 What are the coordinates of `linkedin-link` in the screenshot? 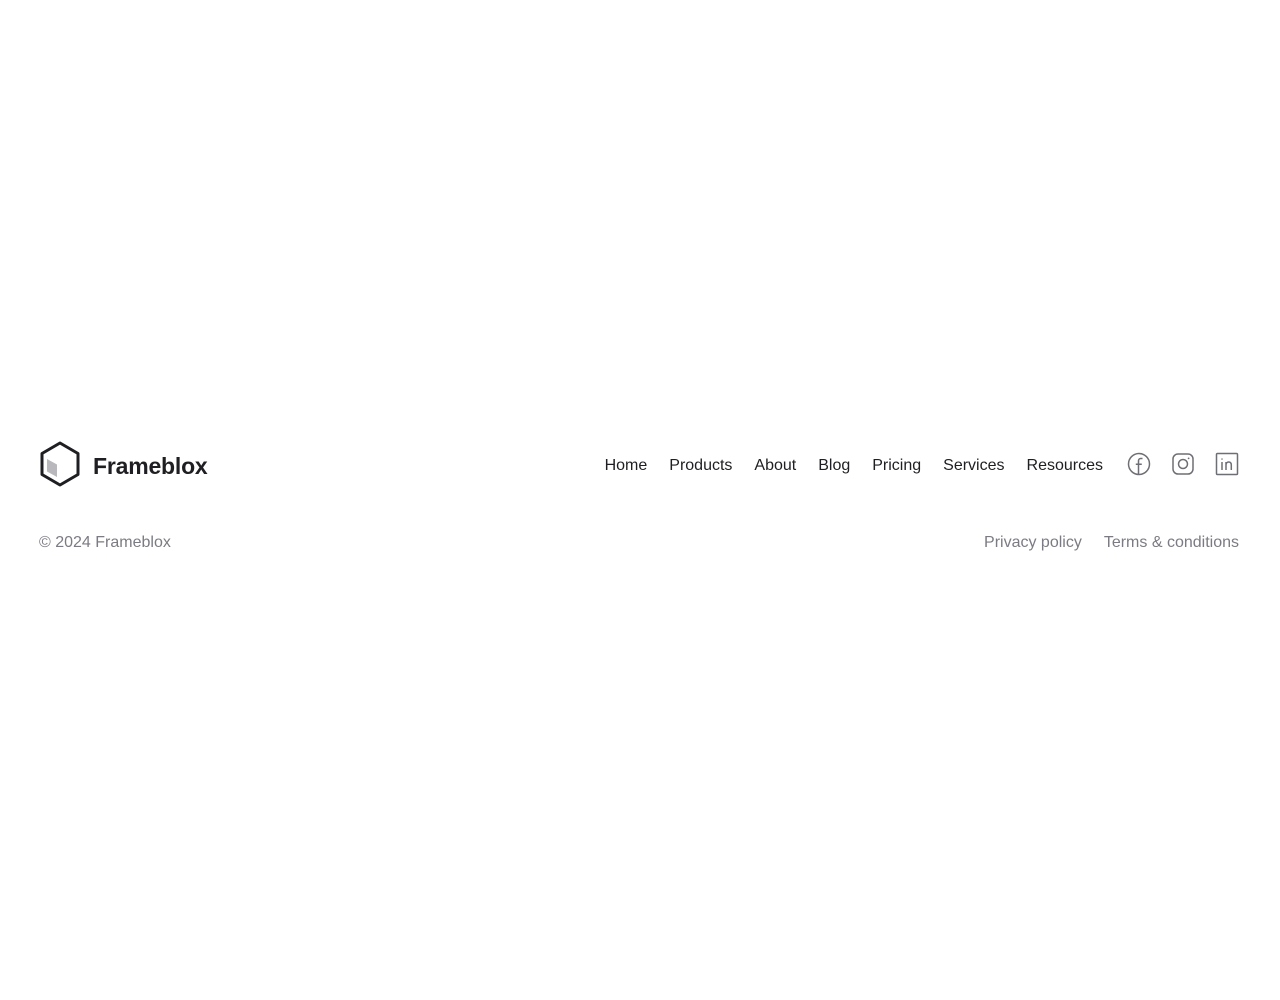 It's located at (1227, 466).